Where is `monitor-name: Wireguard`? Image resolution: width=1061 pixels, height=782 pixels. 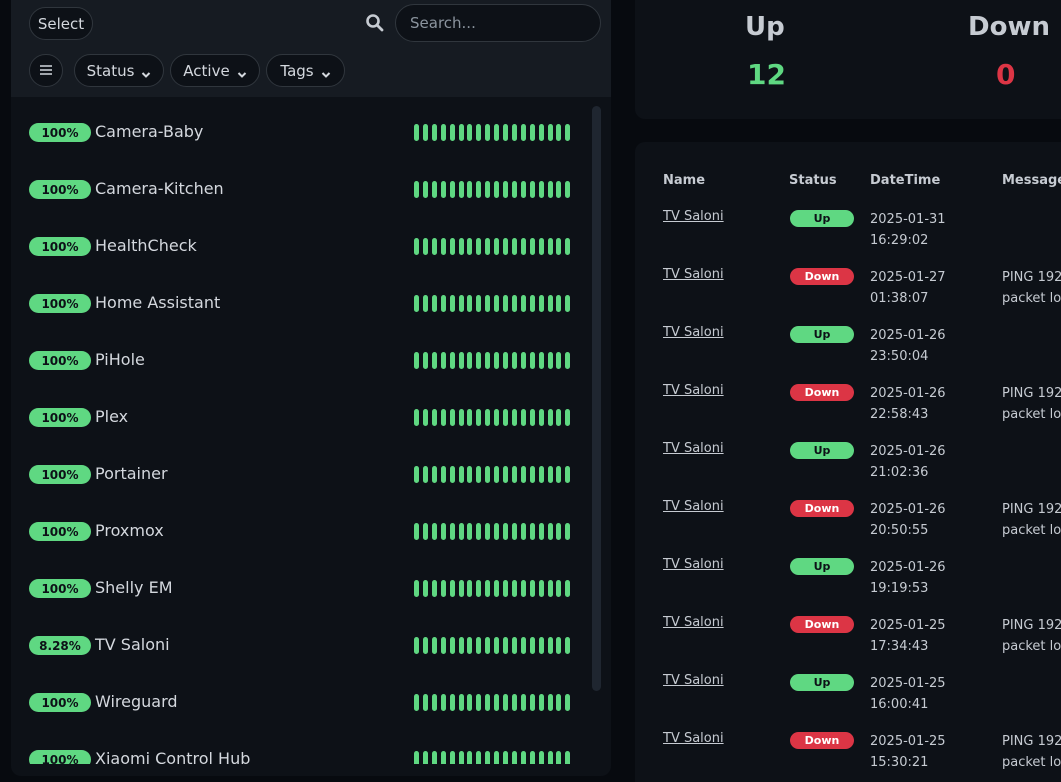 monitor-name: Wireguard is located at coordinates (136, 701).